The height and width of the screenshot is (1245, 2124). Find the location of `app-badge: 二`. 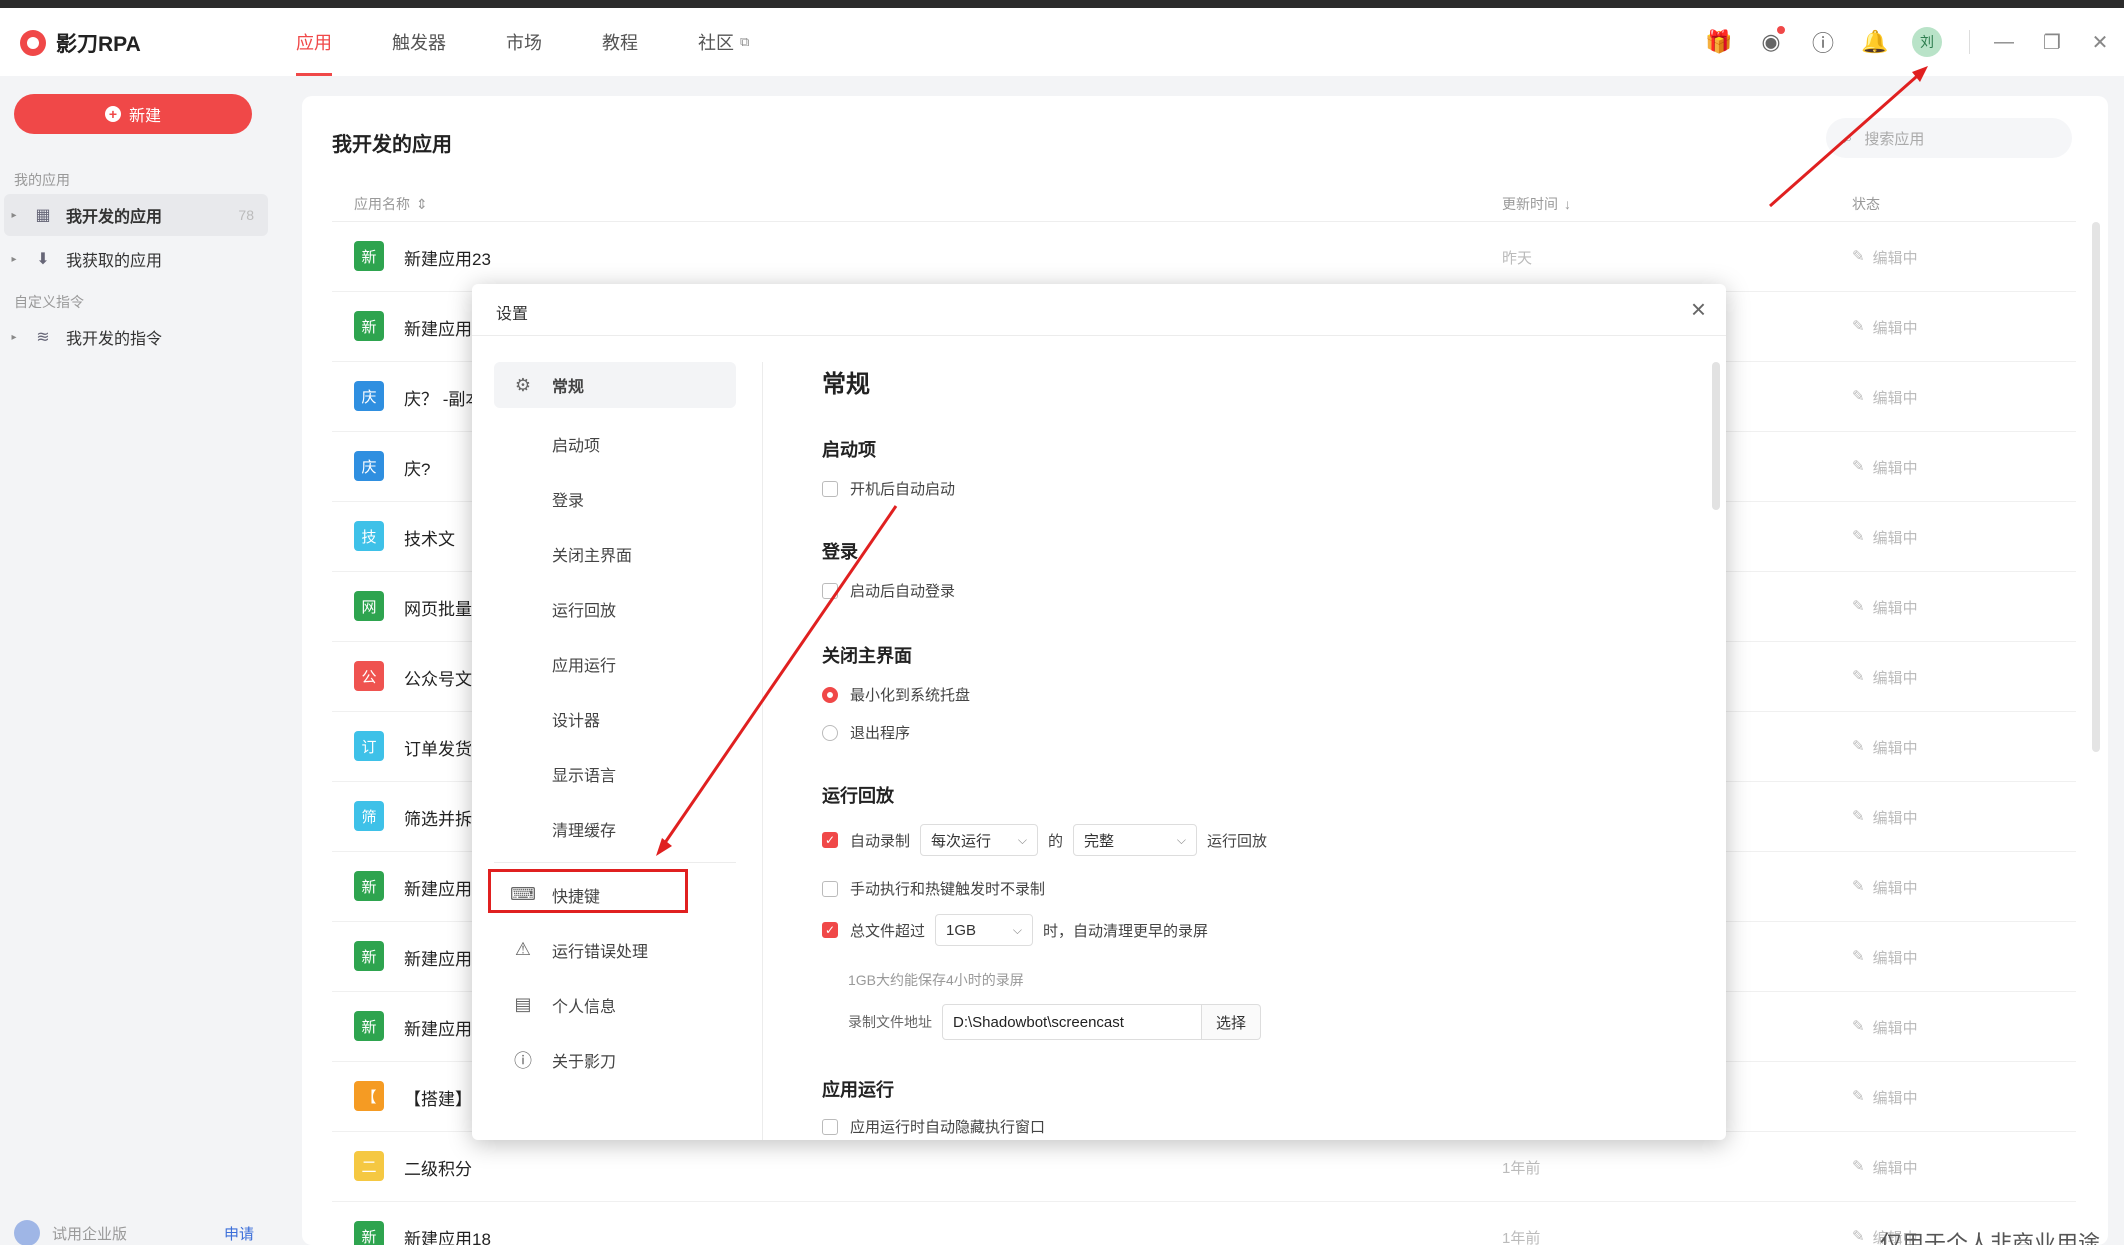

app-badge: 二 is located at coordinates (369, 1166).